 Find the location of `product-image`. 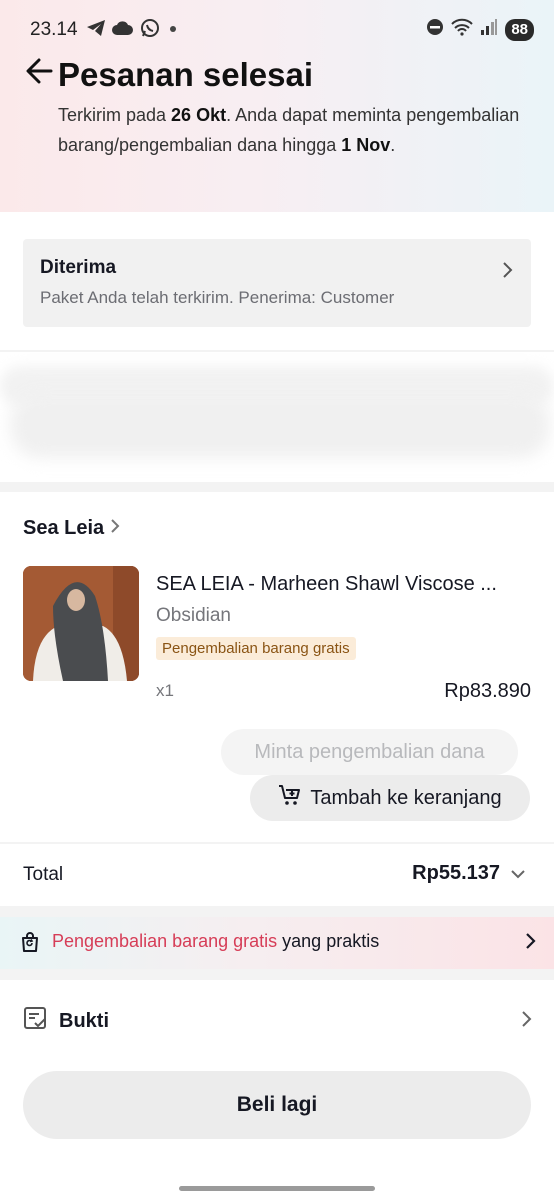

product-image is located at coordinates (81, 623).